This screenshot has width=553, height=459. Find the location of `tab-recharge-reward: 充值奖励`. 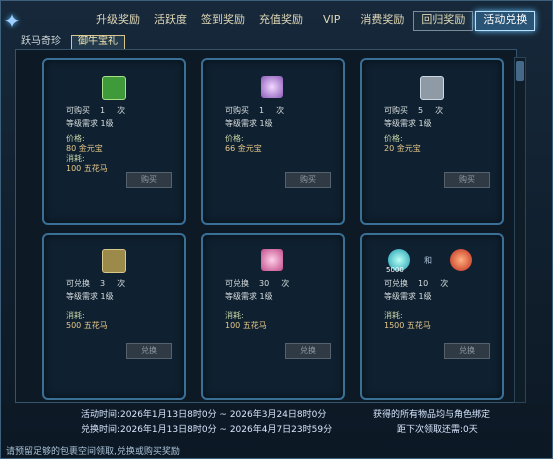

tab-recharge-reward: 充值奖励 is located at coordinates (281, 20).